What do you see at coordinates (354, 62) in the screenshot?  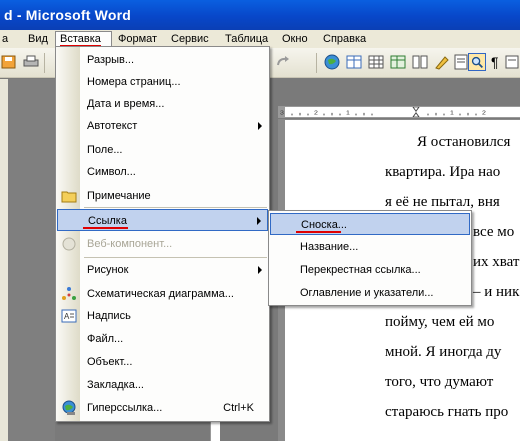 I see `tables-borders-icon` at bounding box center [354, 62].